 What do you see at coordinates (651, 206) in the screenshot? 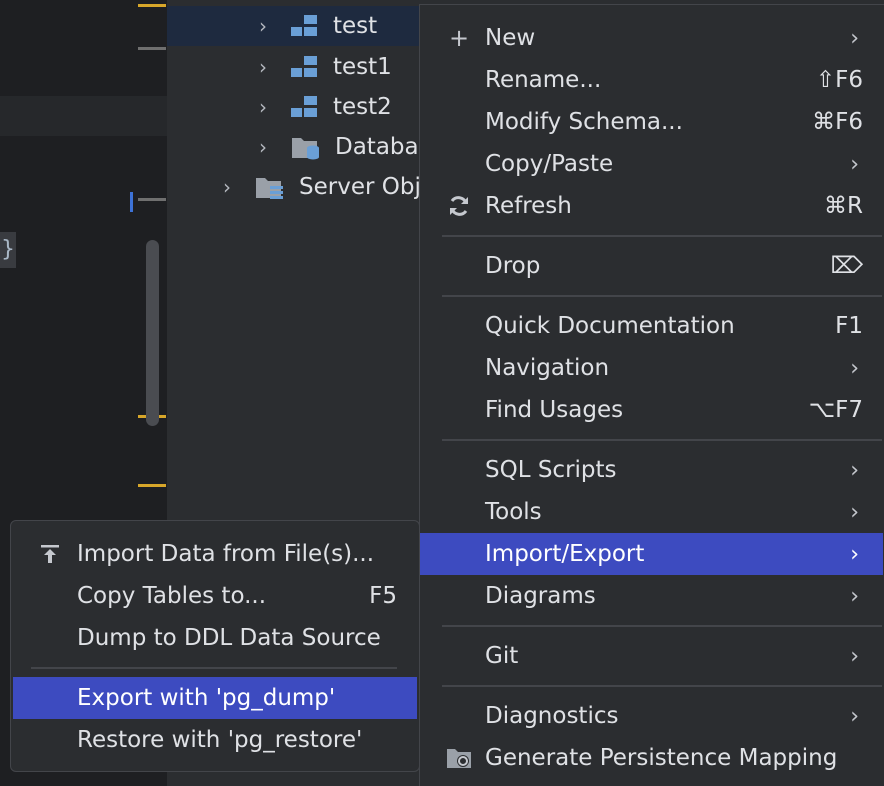
I see `menu-item-refresh: Refresh ⌘R` at bounding box center [651, 206].